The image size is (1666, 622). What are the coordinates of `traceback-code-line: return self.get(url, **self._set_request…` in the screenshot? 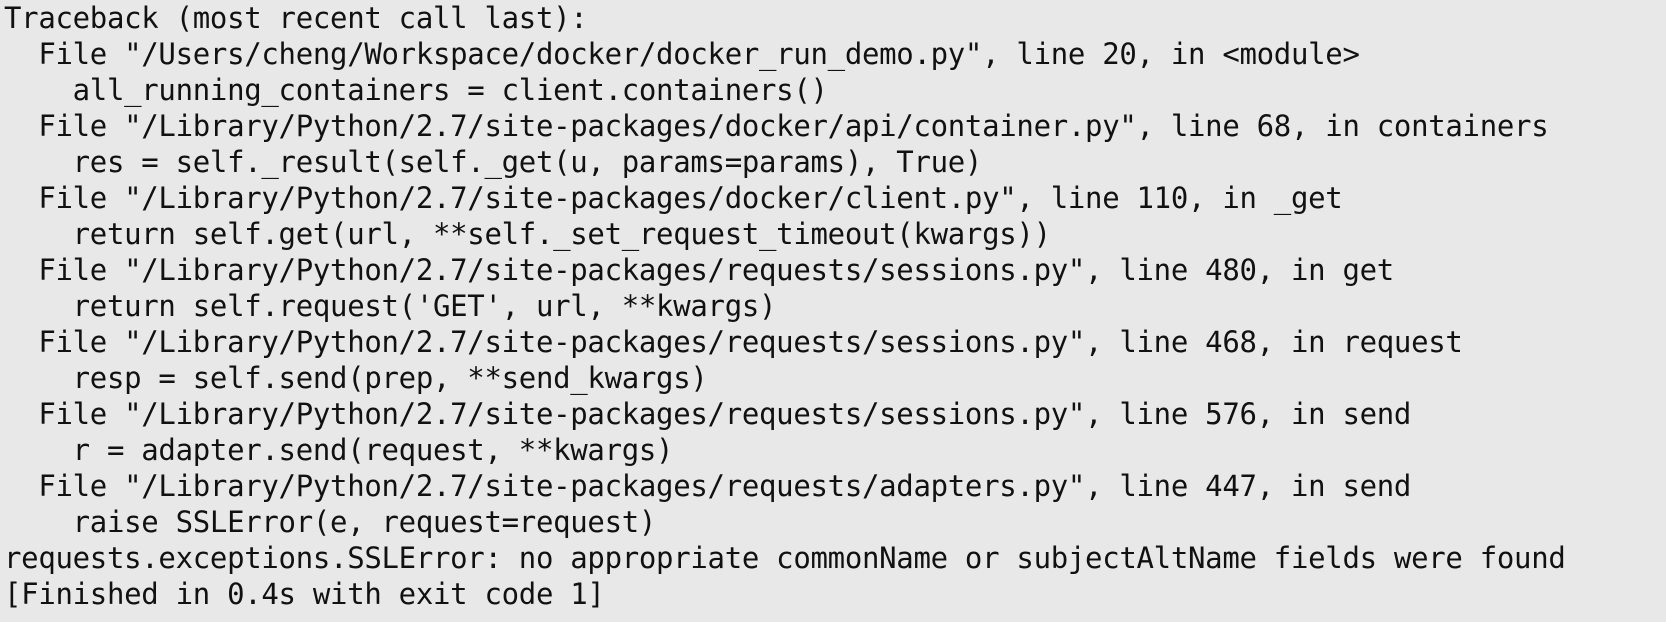 It's located at (527, 234).